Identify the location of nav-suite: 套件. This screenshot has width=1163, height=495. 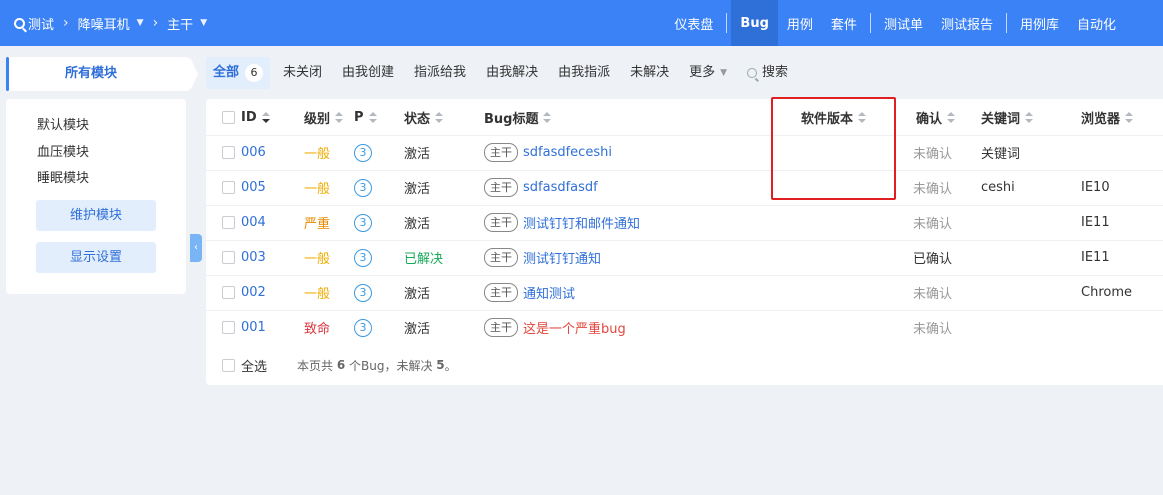
(844, 23).